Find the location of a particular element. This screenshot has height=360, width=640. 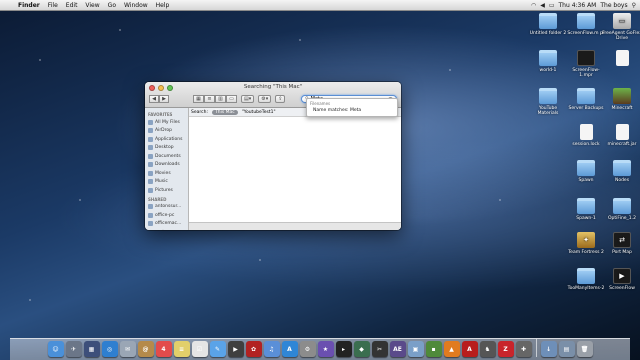

desktop-icon: ▶ ScreenFlow is located at coordinates (621, 279).